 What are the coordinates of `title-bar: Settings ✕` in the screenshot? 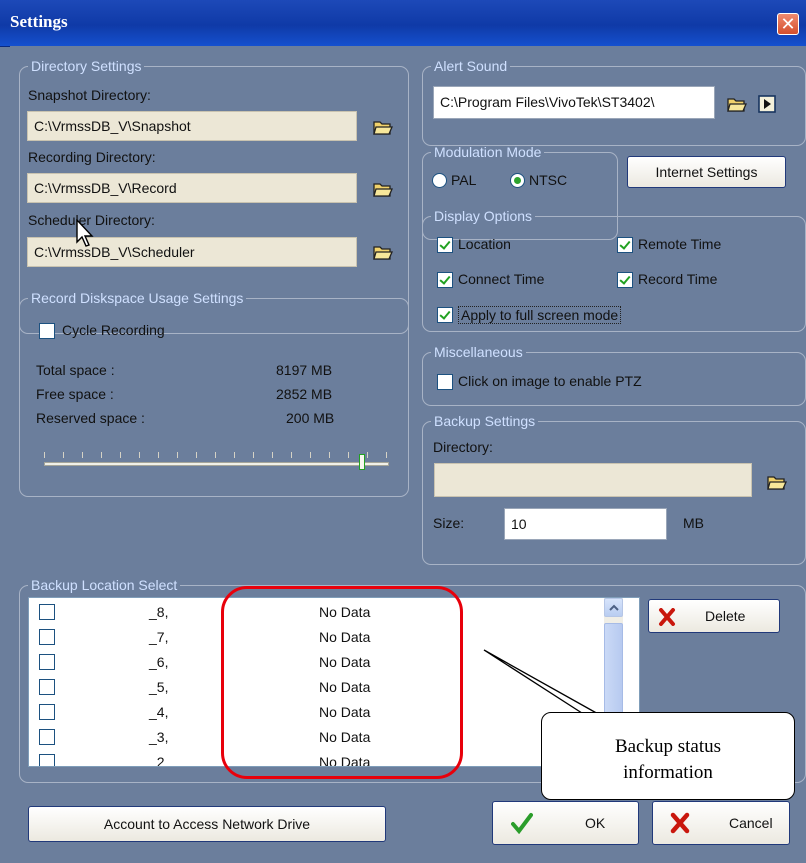 It's located at (403, 23).